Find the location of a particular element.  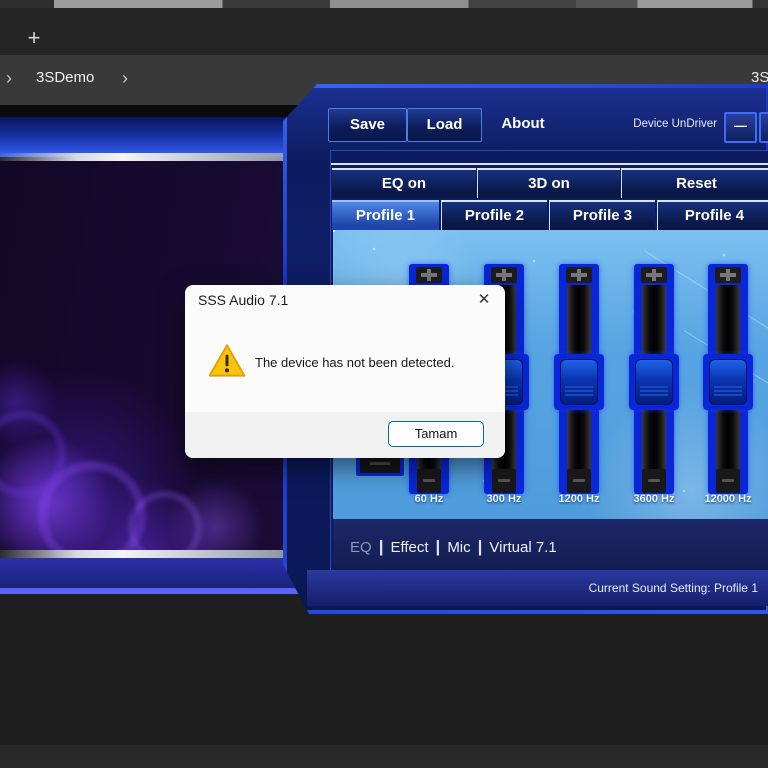

dialog-footer: Tamam is located at coordinates (345, 435).